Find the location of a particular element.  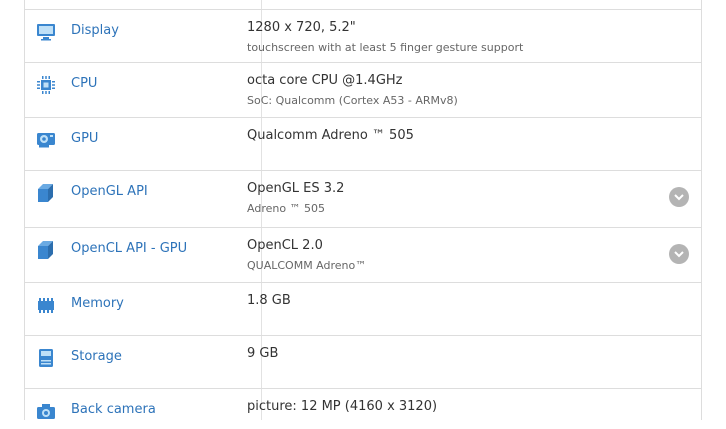

spec-value-opengl: OpenGL ES 3.2 is located at coordinates (296, 188).